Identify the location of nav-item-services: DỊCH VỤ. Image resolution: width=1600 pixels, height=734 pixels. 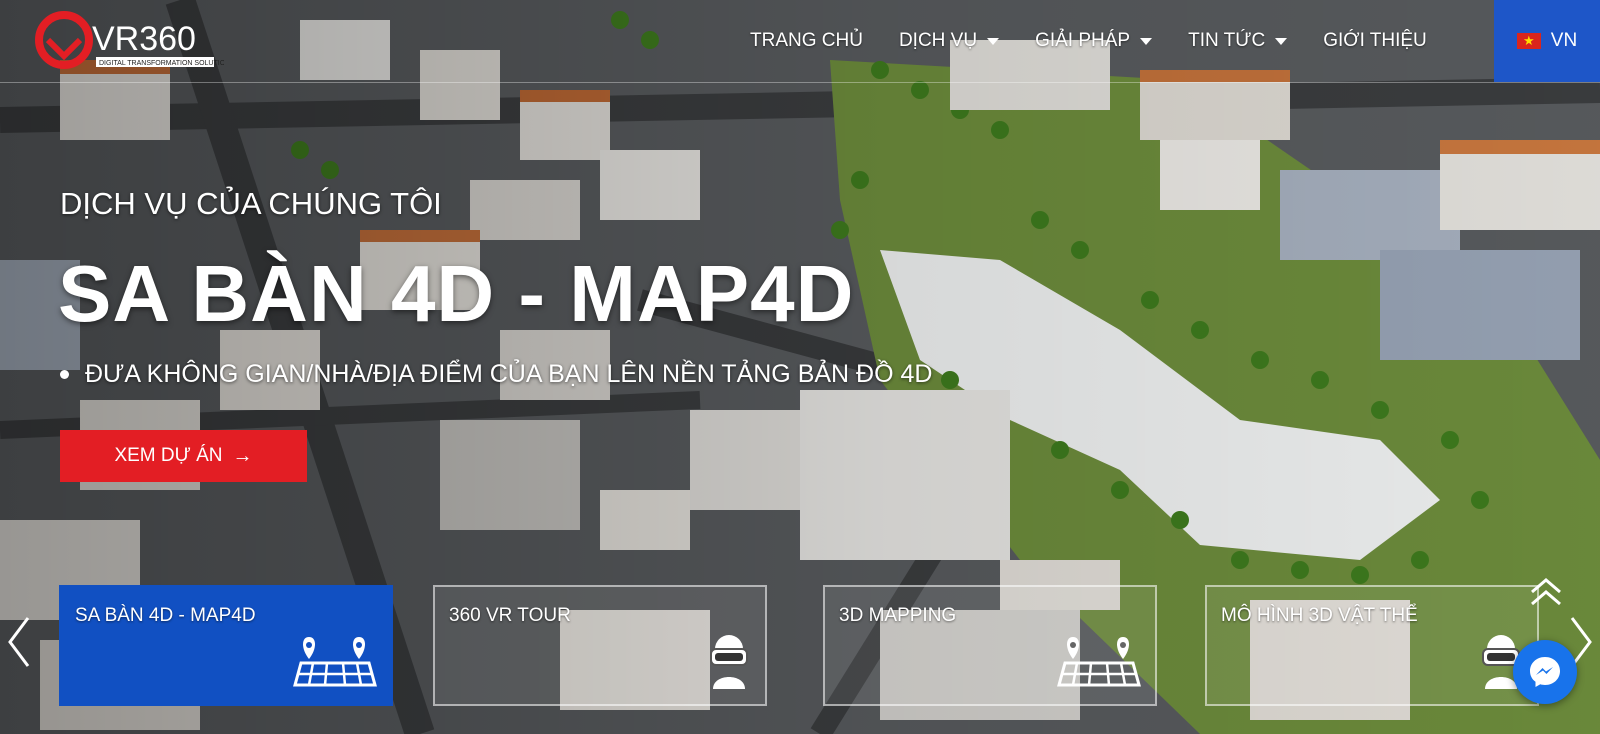
(949, 41).